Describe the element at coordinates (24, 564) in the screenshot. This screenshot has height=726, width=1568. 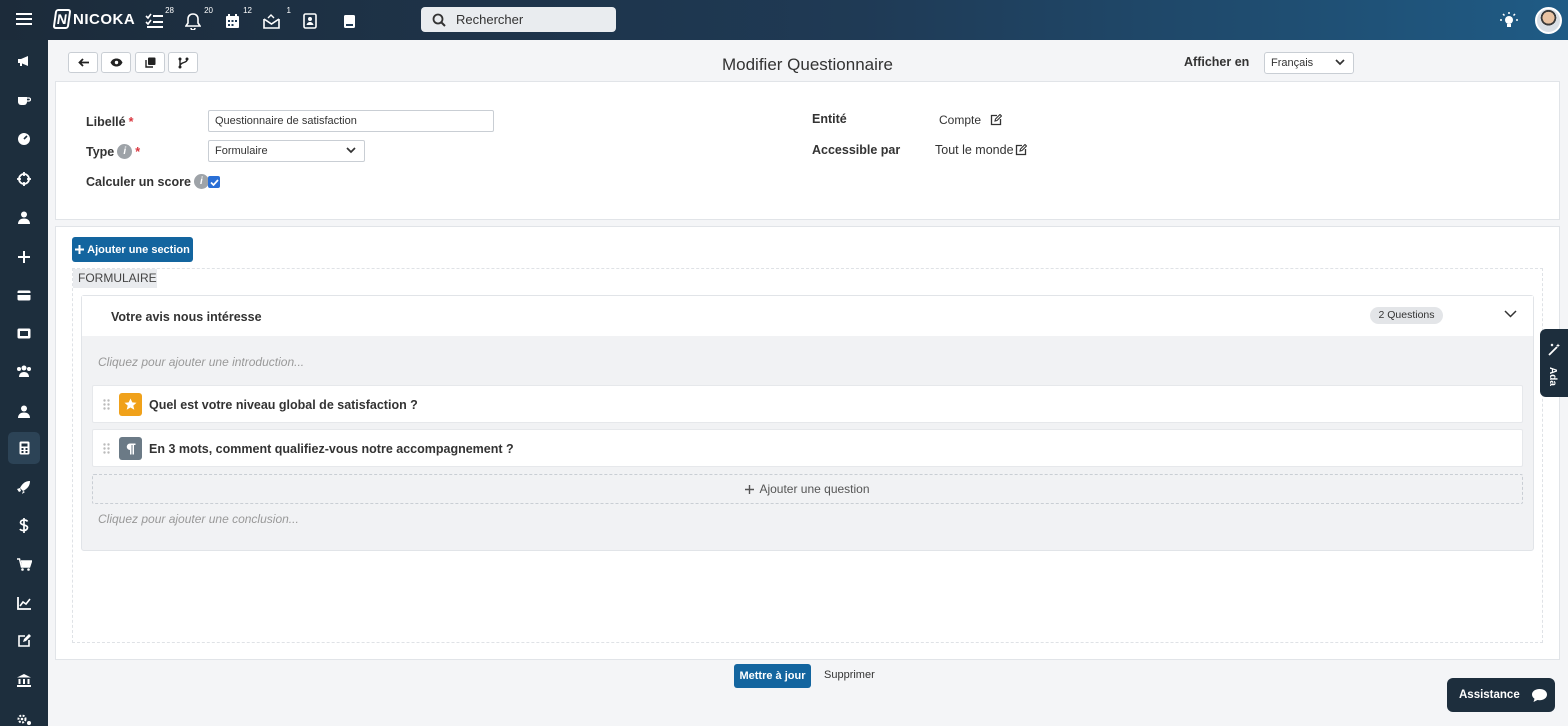
I see `shopping-cart-icon` at that location.